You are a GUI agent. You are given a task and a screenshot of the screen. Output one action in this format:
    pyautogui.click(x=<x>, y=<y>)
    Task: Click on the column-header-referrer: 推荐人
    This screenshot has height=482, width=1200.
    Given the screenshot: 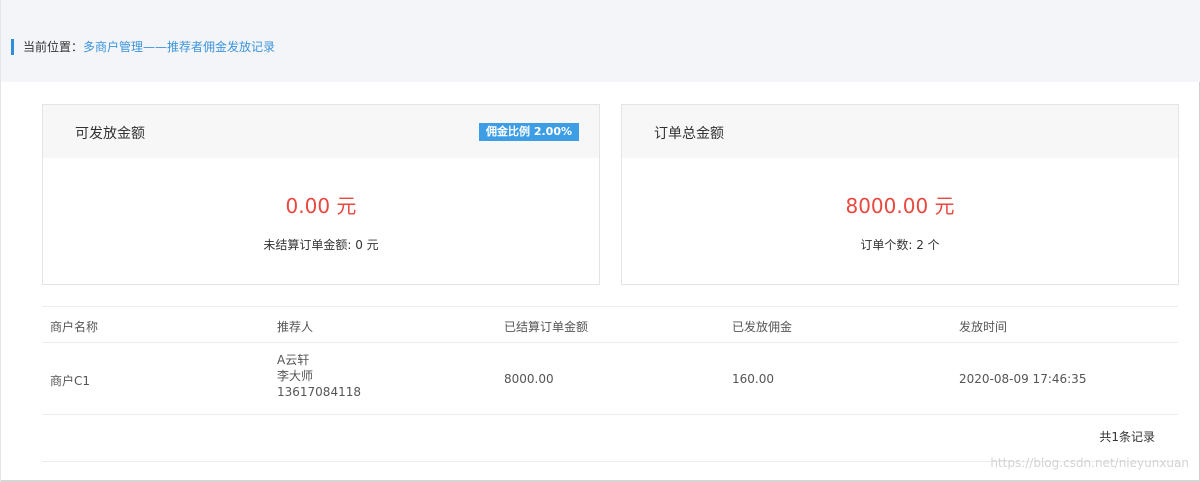 What is the action you would take?
    pyautogui.click(x=295, y=327)
    